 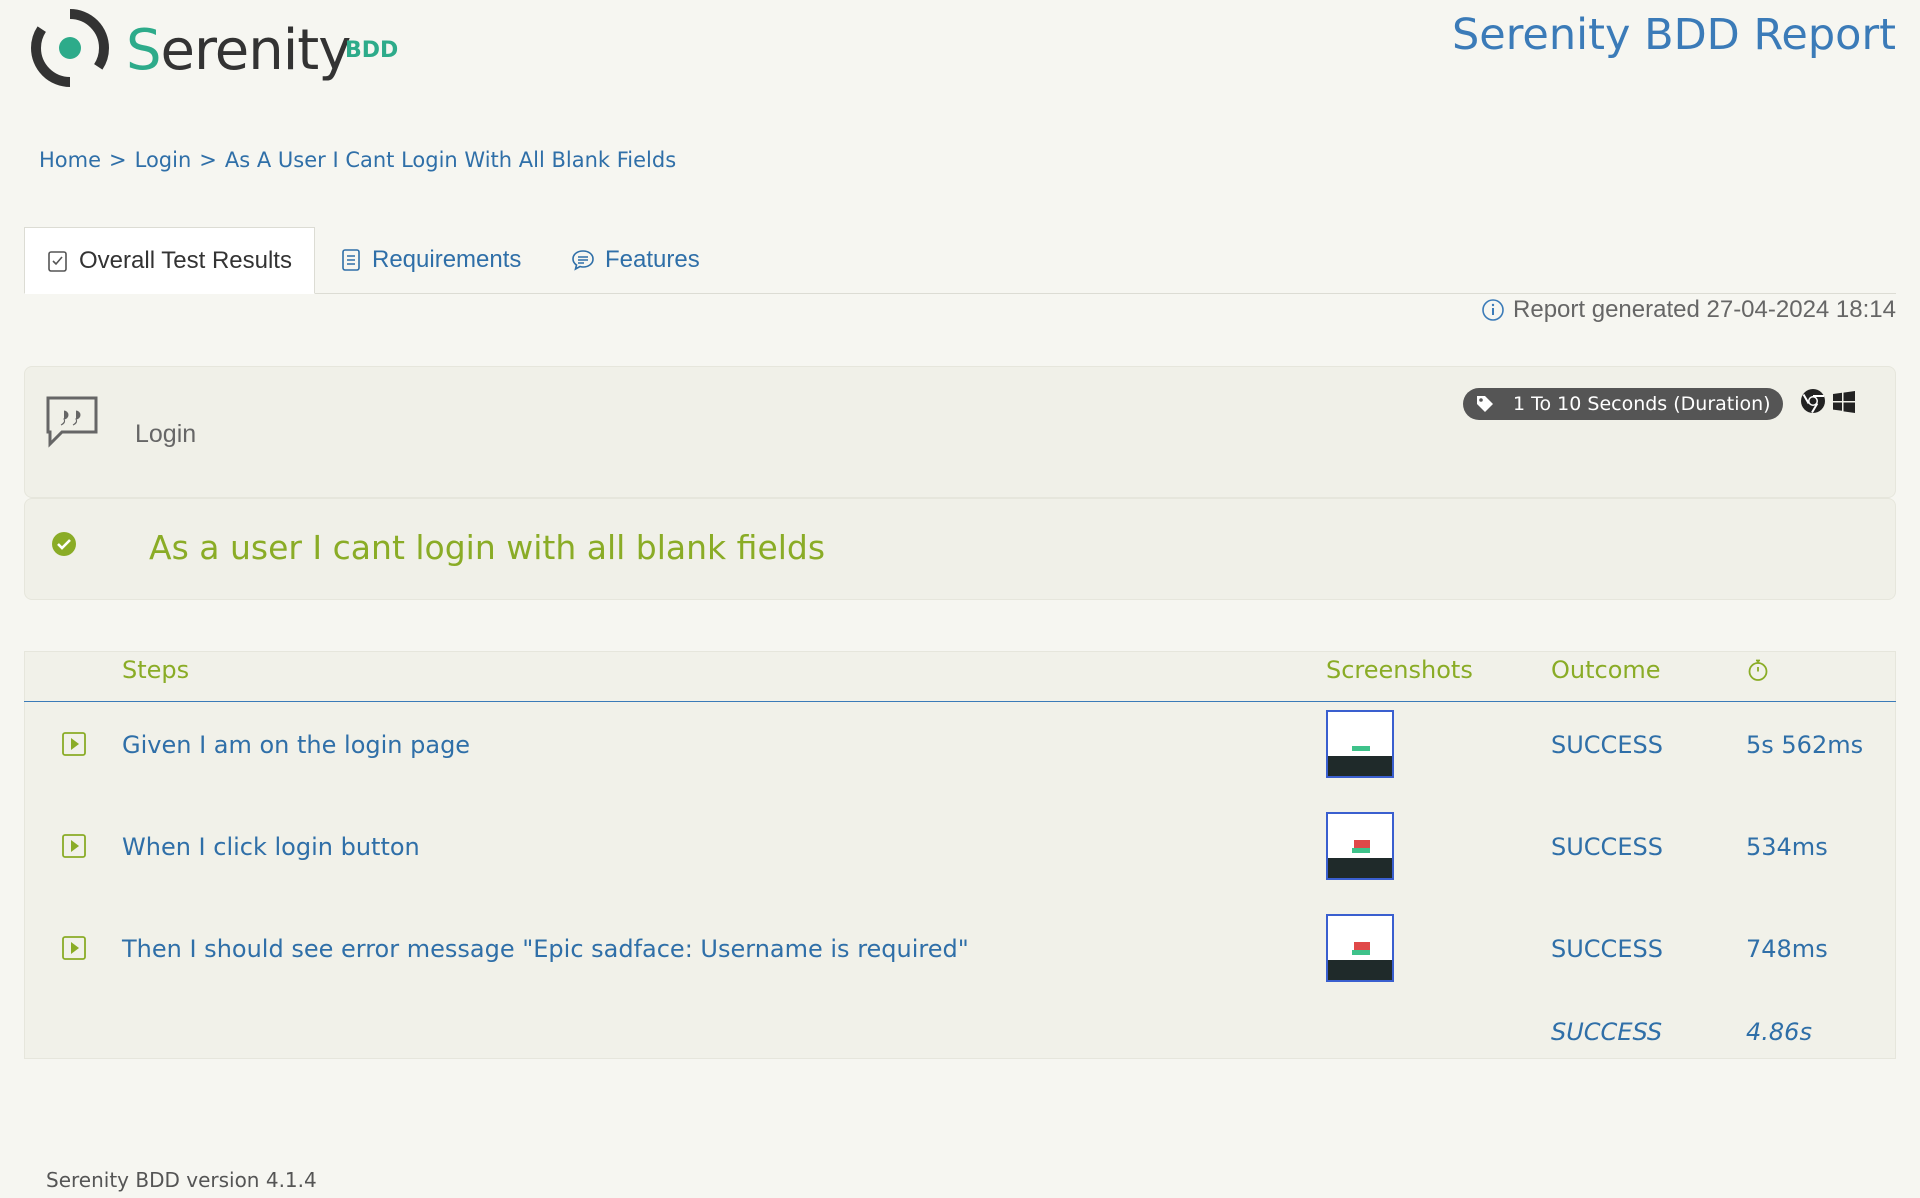 I want to click on serenity-logo-icon, so click(x=70, y=48).